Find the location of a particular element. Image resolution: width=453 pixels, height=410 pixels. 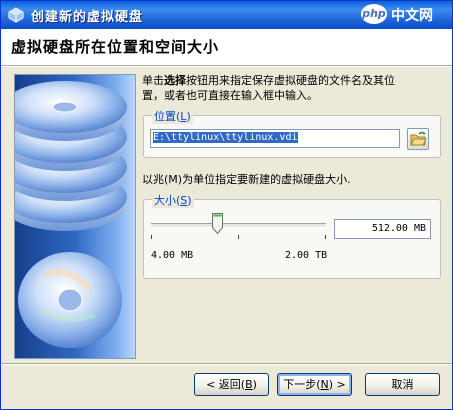

location-legend: 位置(L) is located at coordinates (172, 116).